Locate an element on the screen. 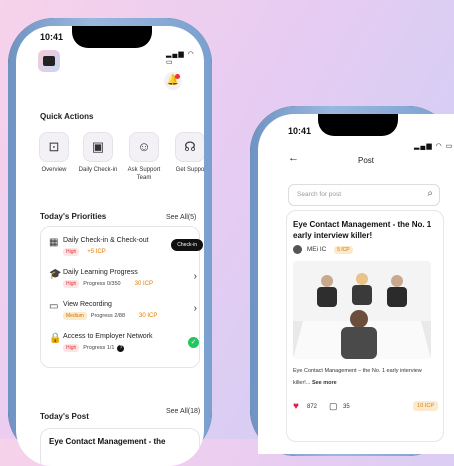 This screenshot has height=466, width=454. heart-icon: ♥ is located at coordinates (296, 406).